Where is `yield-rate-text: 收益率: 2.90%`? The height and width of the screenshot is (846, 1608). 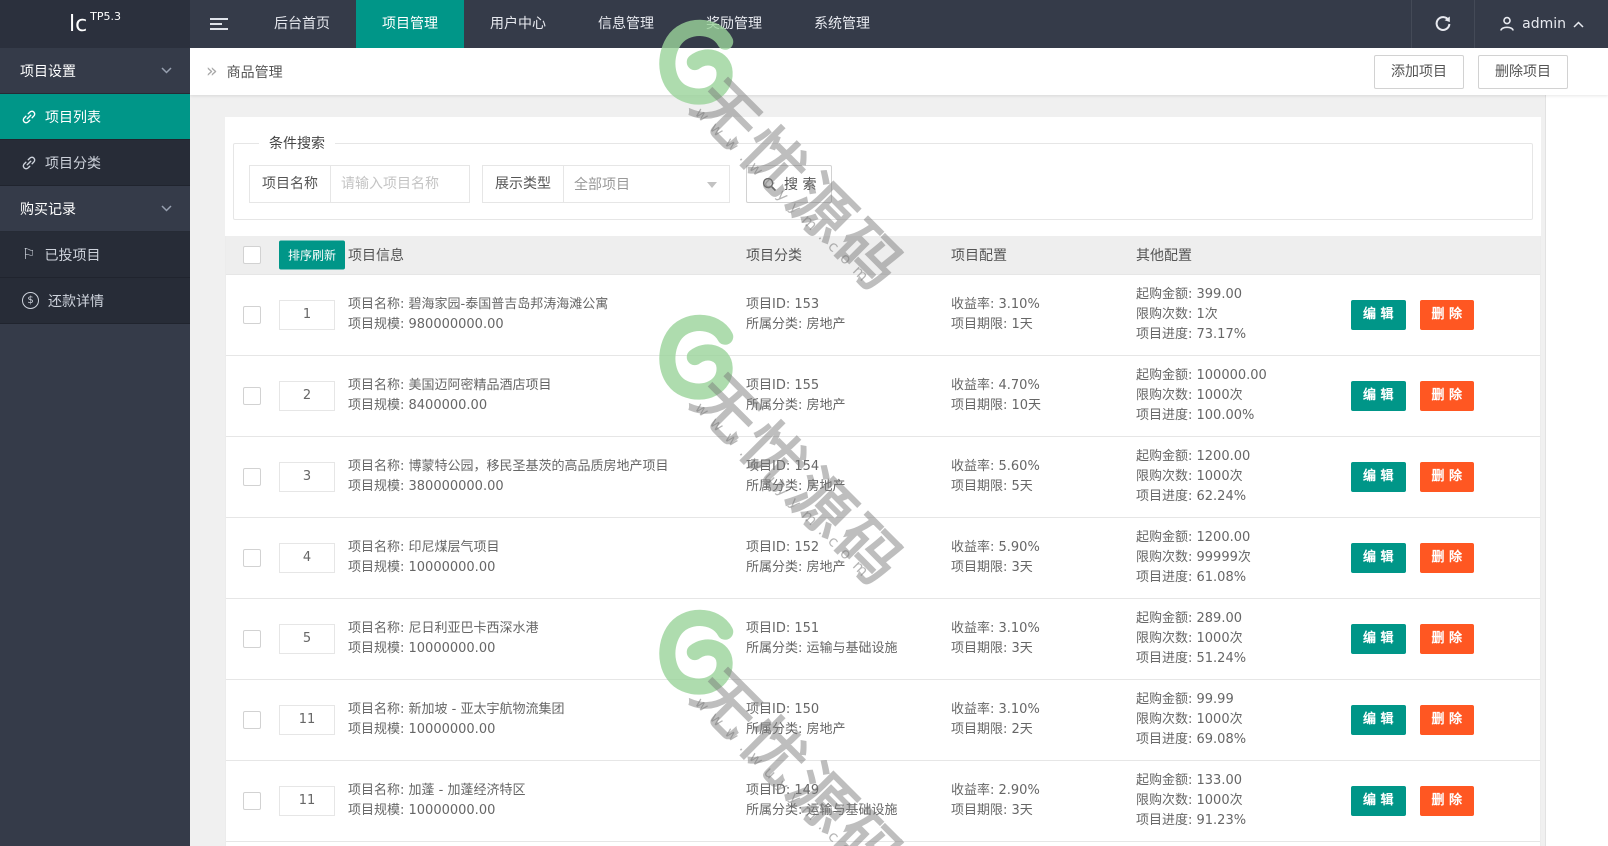
yield-rate-text: 收益率: 2.90% is located at coordinates (995, 790).